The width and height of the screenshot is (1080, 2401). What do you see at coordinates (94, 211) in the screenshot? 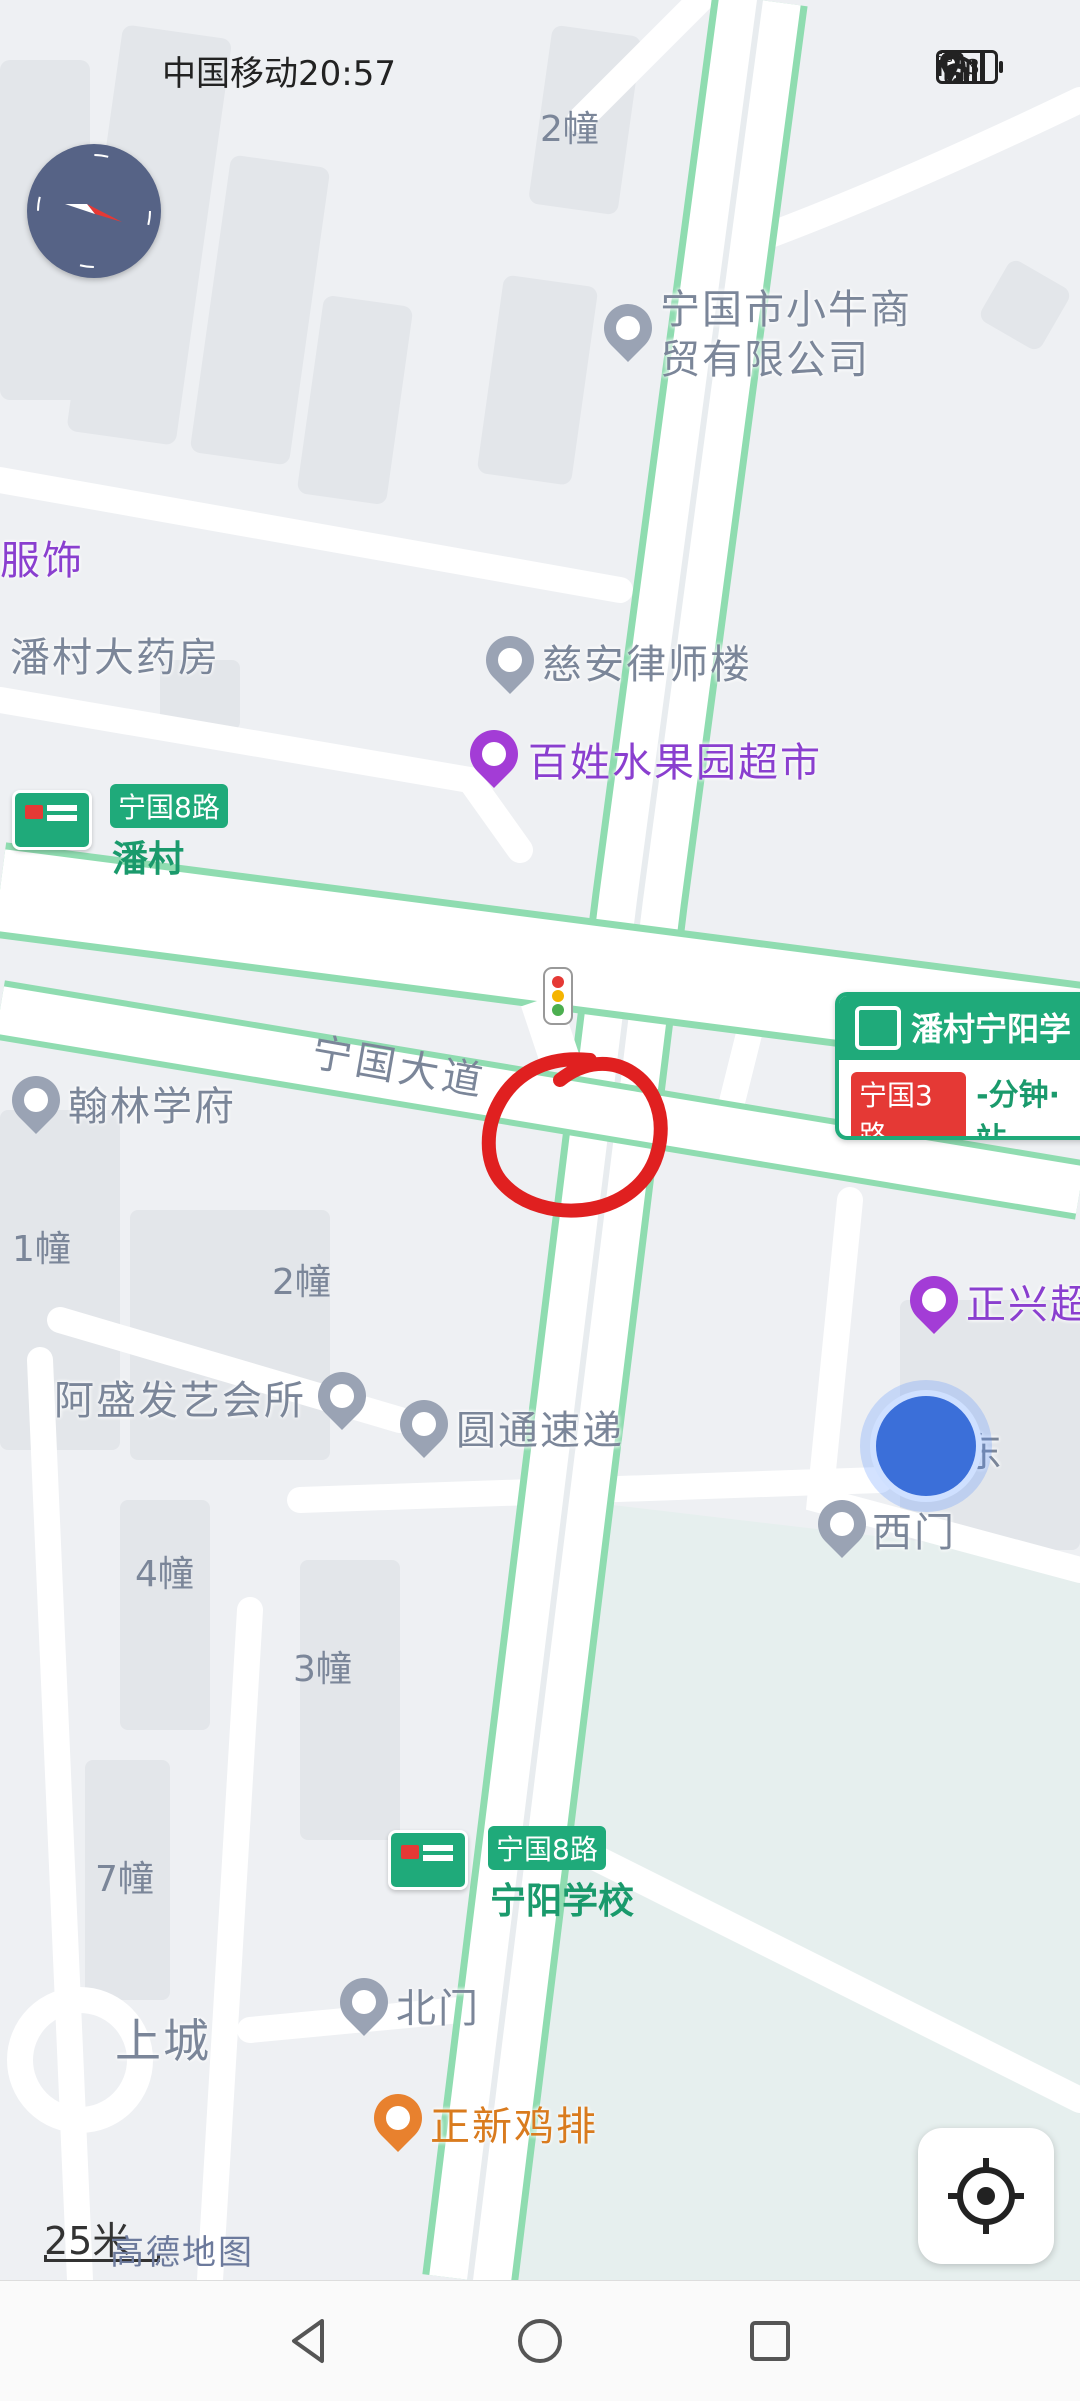
I see `compass-icon` at bounding box center [94, 211].